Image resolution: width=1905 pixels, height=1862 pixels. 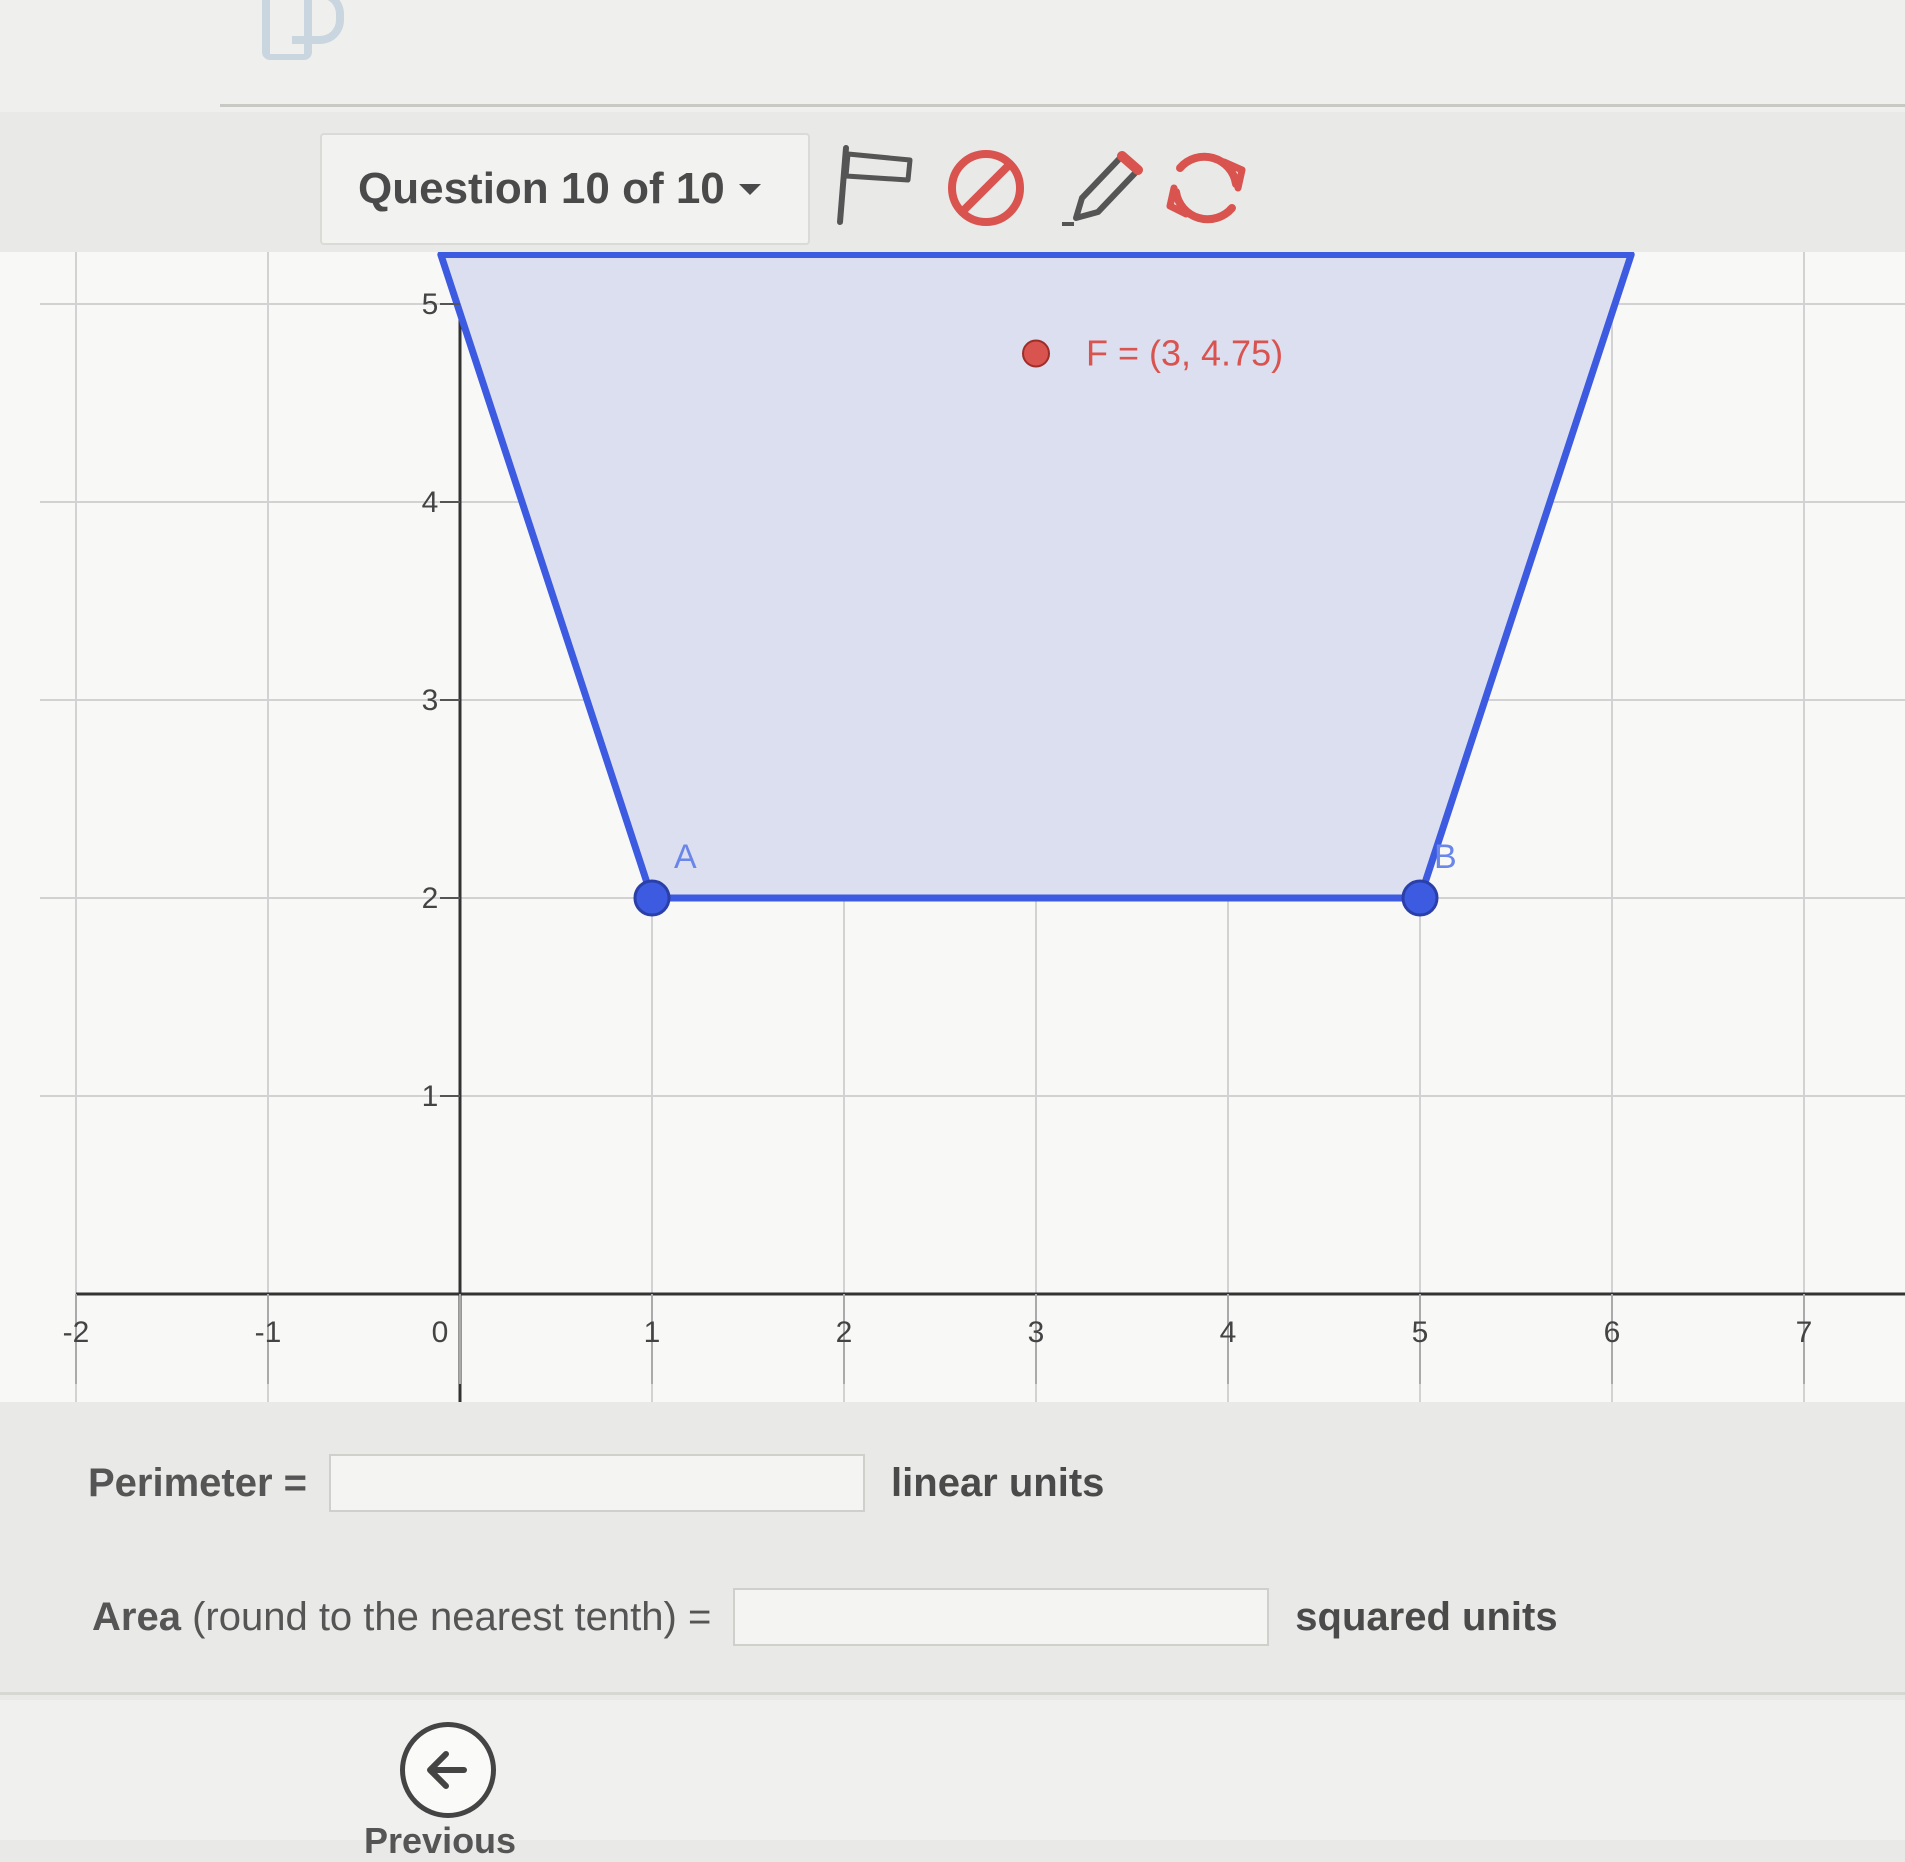 I want to click on perimeter-unit: linear units, so click(x=998, y=1482).